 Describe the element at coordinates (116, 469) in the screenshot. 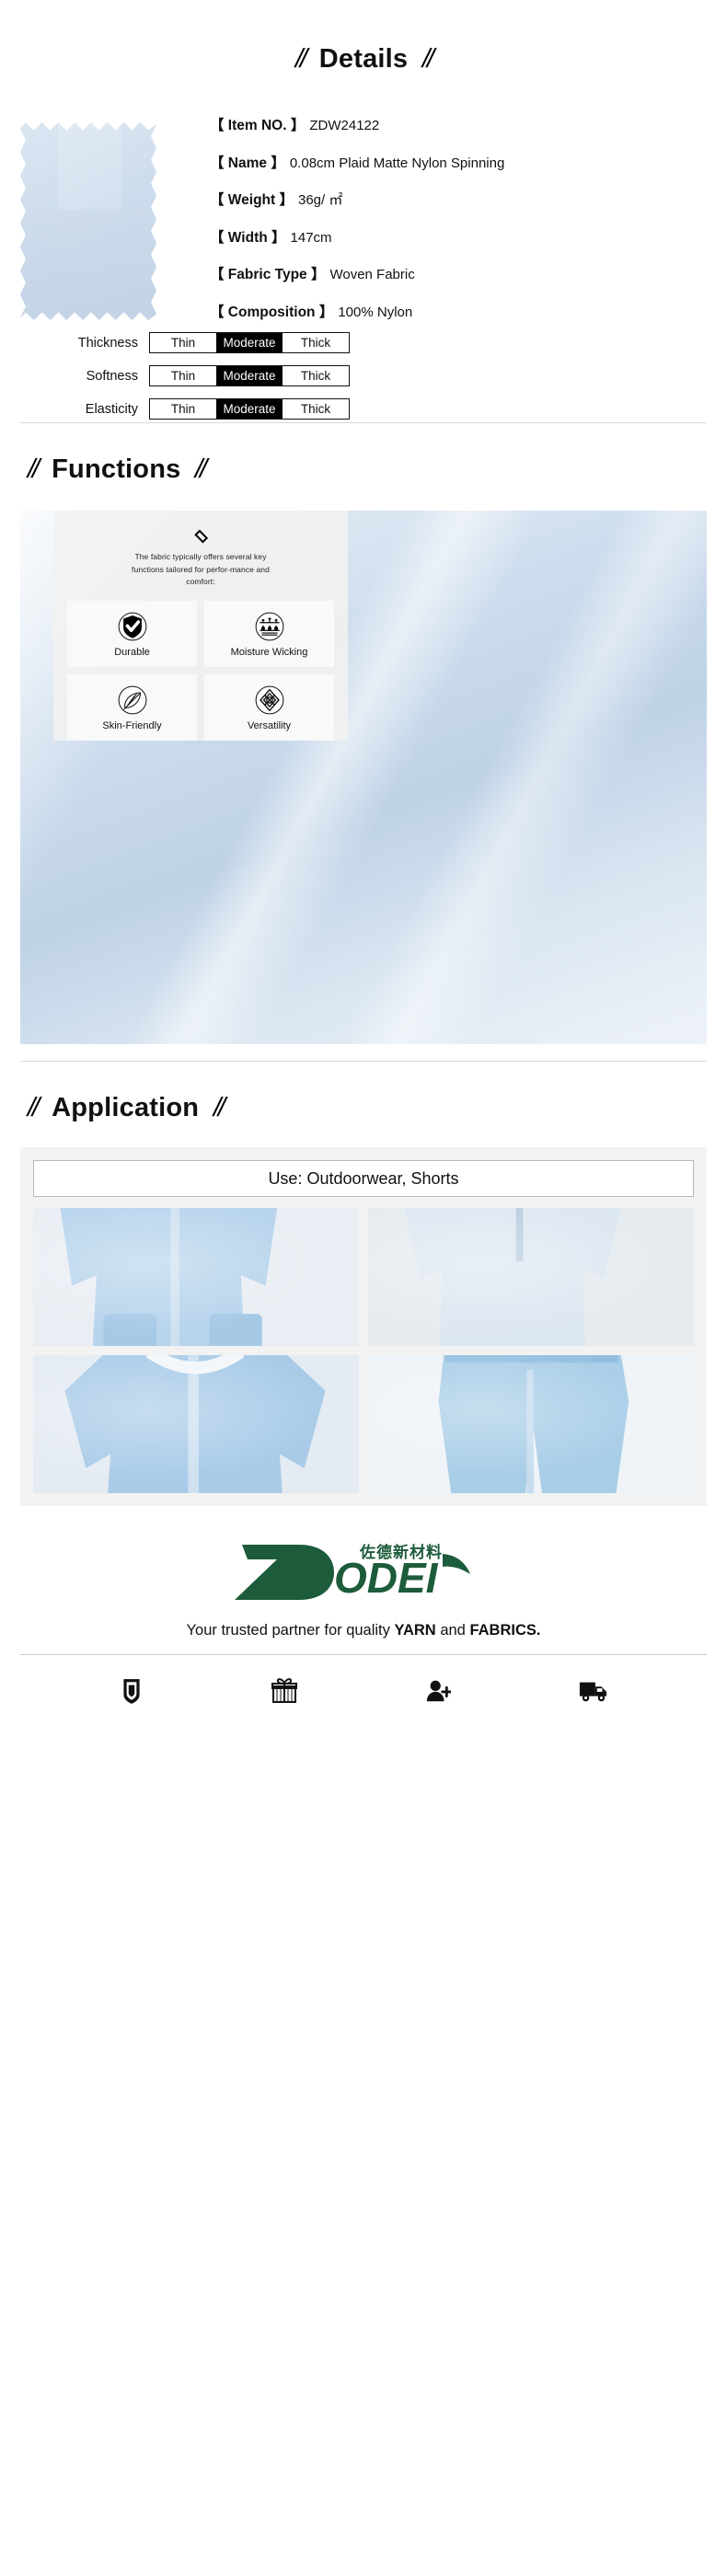

I see `functions-title: Functions` at that location.